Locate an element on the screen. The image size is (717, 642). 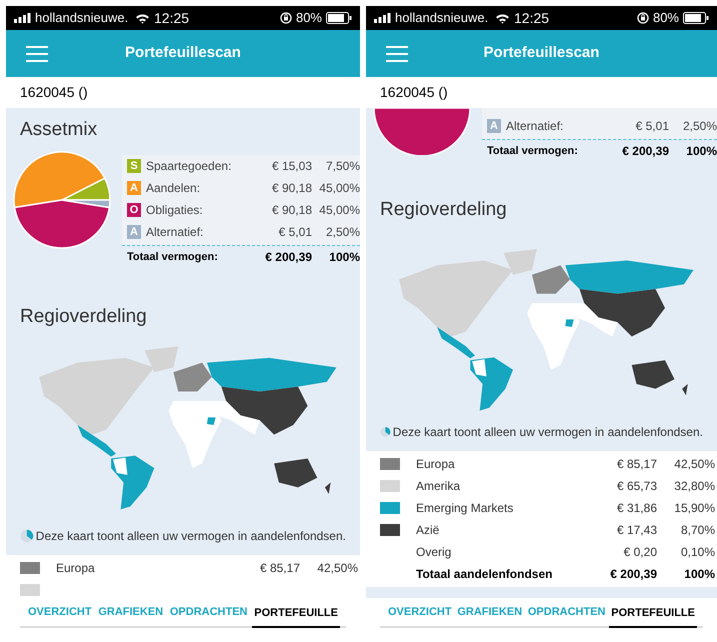
amount-value: € 17,43 is located at coordinates (636, 530).